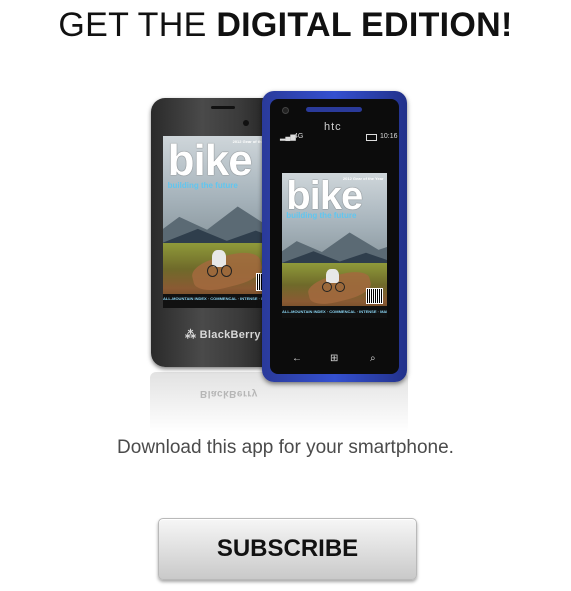 This screenshot has width=571, height=591. I want to click on tagline: Download this app for your smartphone., so click(285, 447).